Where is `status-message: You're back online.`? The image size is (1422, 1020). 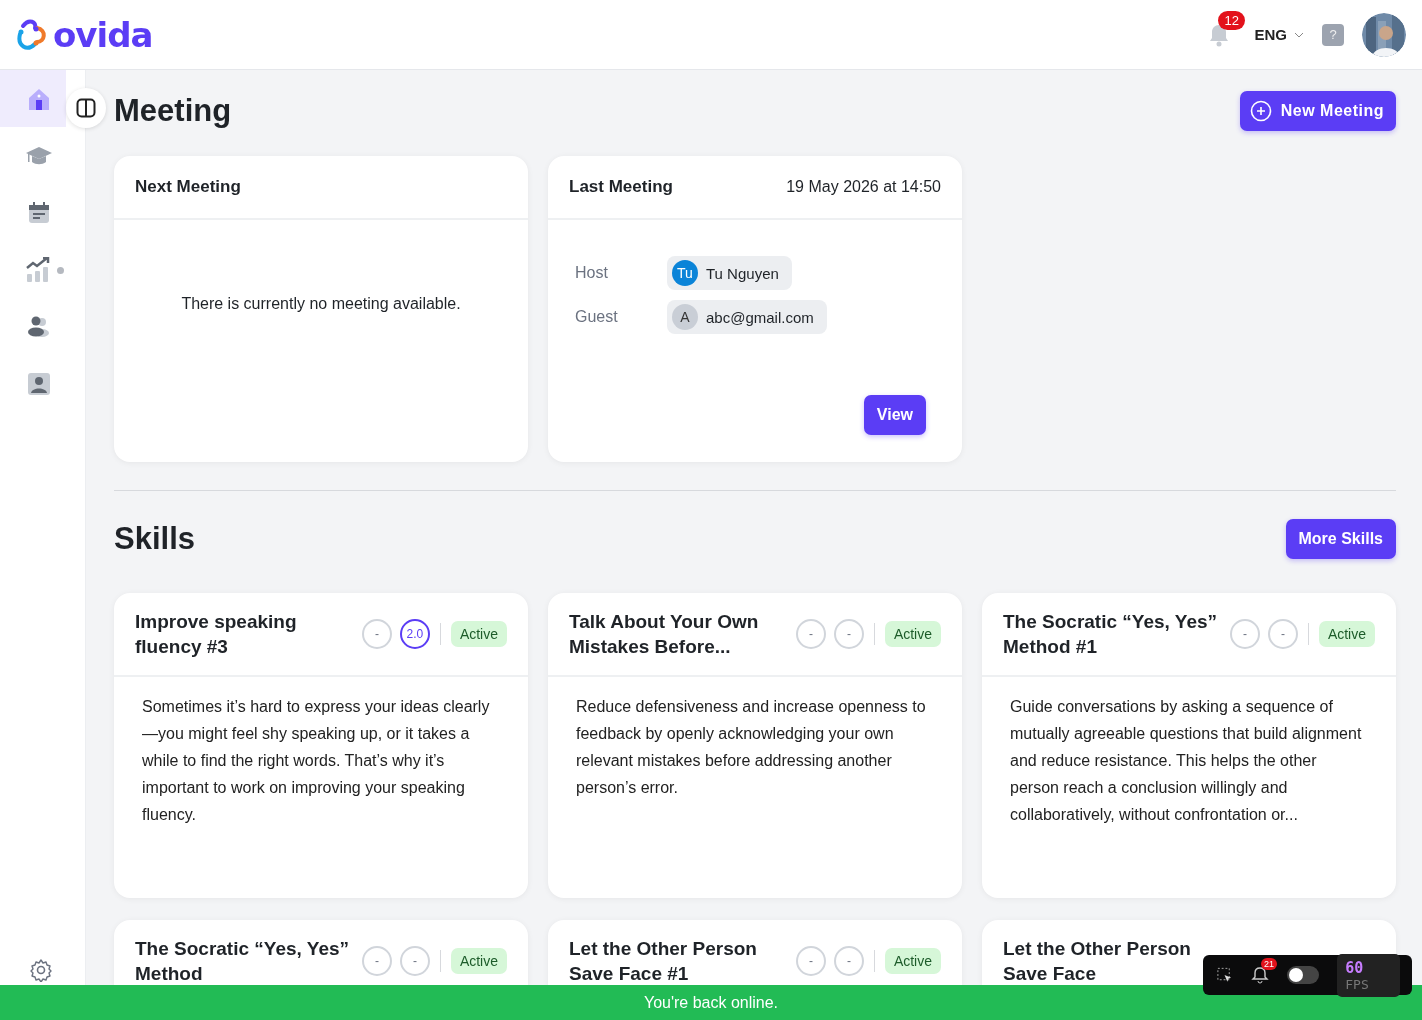
status-message: You're back online. is located at coordinates (711, 1002).